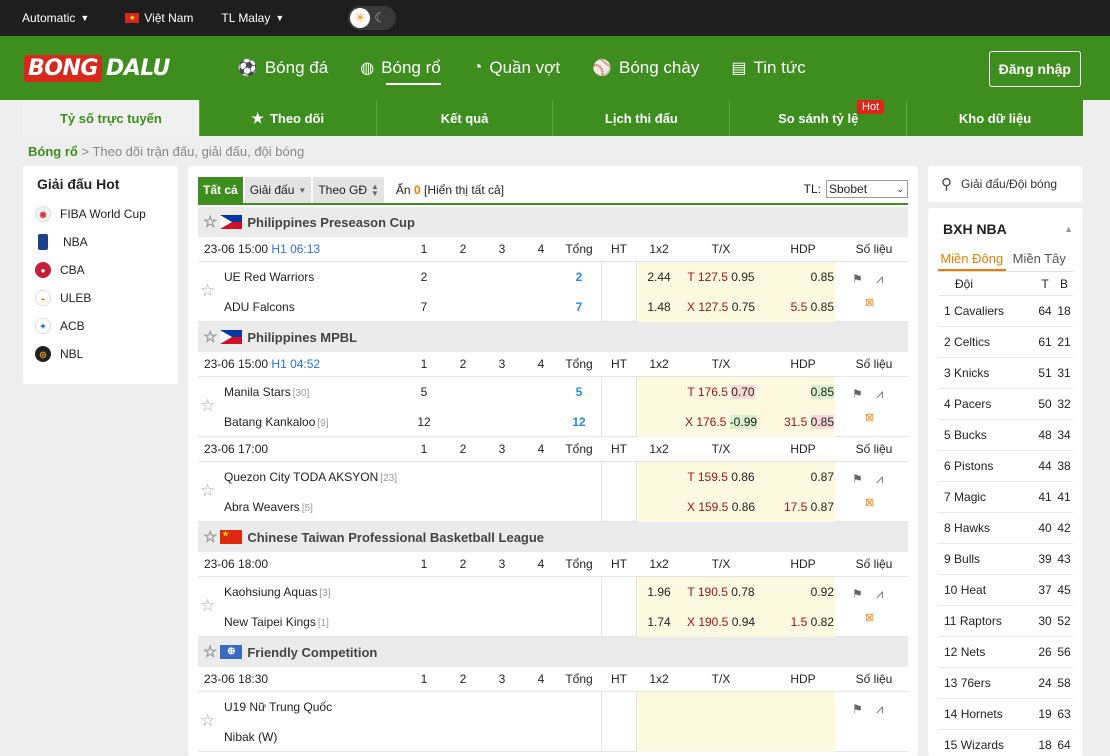 The width and height of the screenshot is (1110, 756). Describe the element at coordinates (53, 151) in the screenshot. I see `breadcrumb-root: Bóng rổ` at that location.